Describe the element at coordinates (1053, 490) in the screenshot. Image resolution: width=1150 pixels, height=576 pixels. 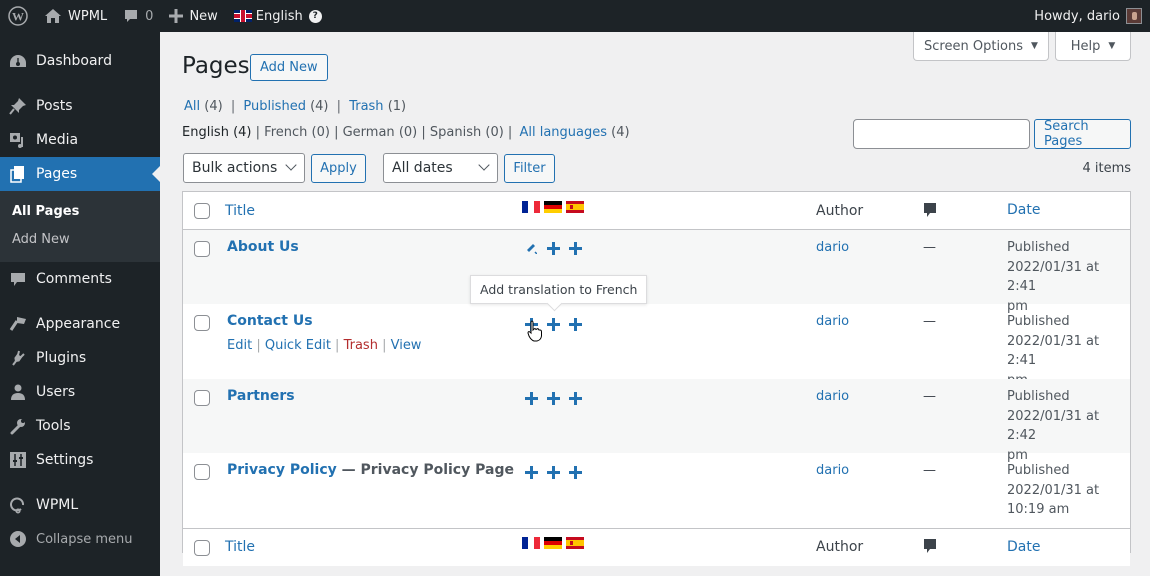
I see `date-cell: Published 2022/01/31 at 10:19 am` at that location.